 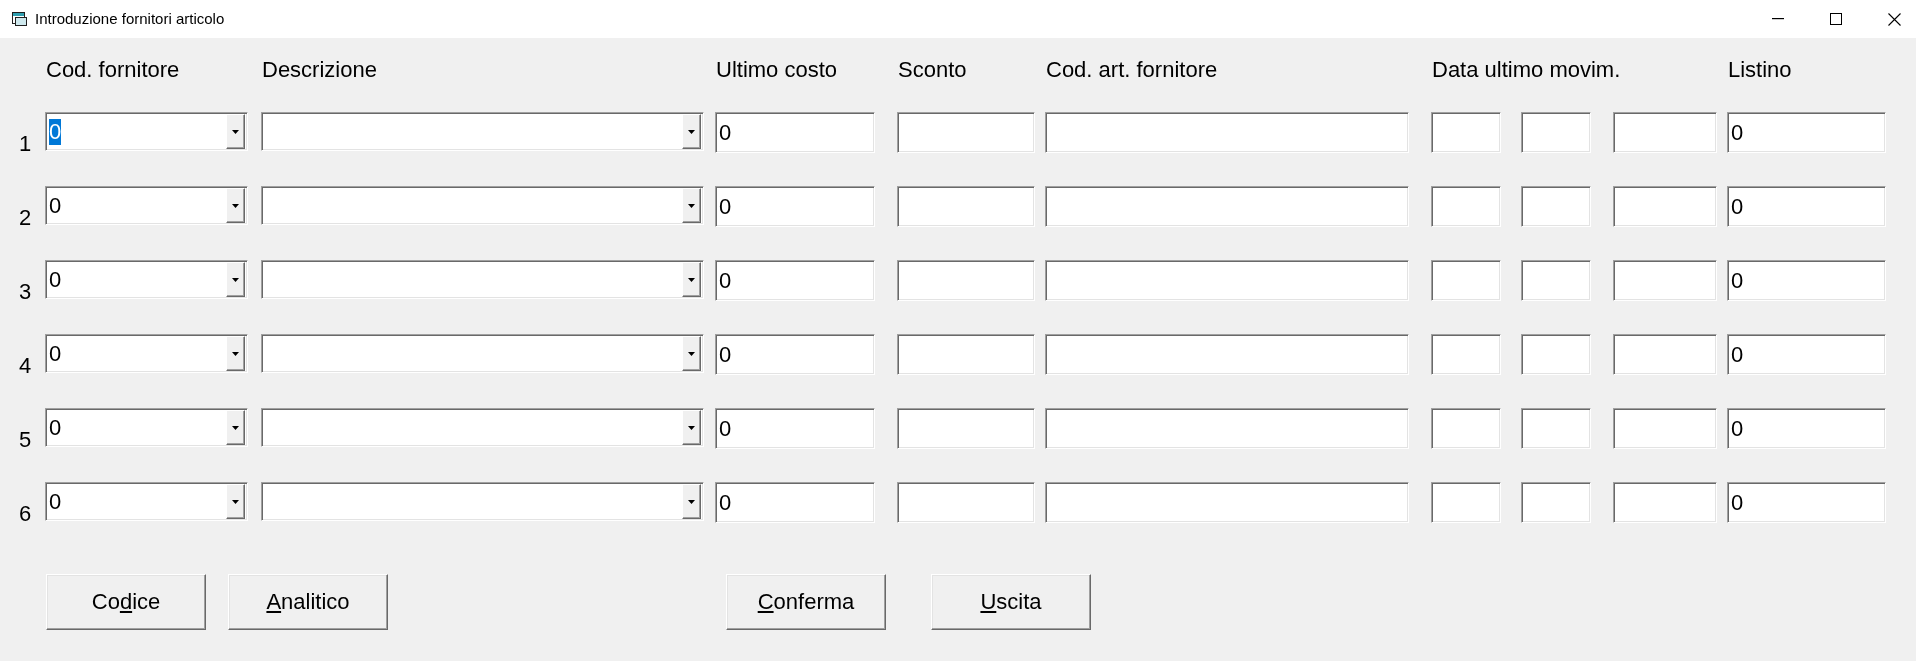 I want to click on row-number: 3, so click(x=25, y=292).